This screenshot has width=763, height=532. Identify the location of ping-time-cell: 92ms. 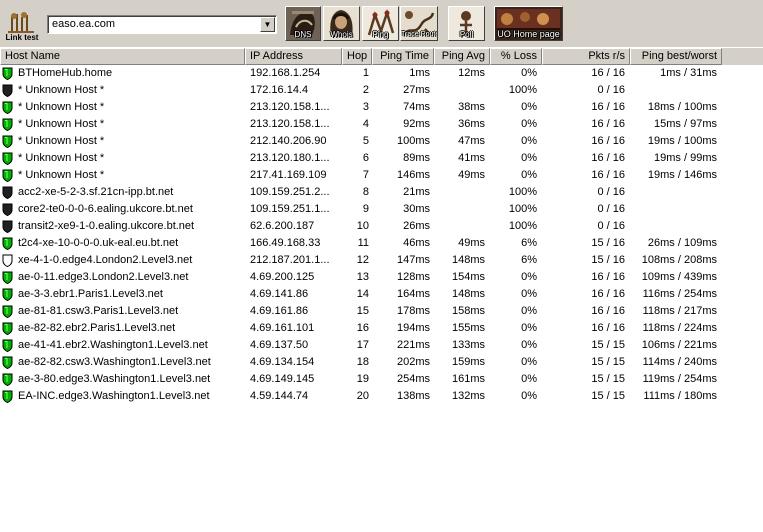
(416, 124).